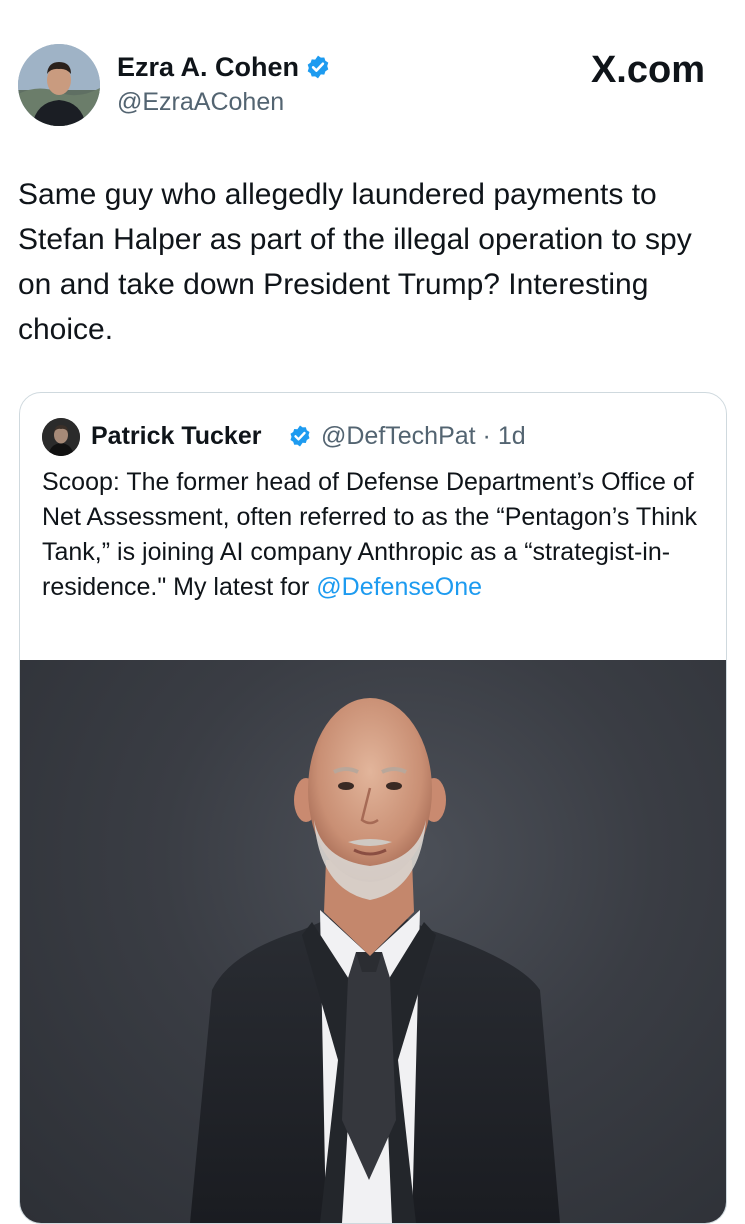 The width and height of the screenshot is (745, 1224). What do you see at coordinates (399, 587) in the screenshot?
I see `mention-link: @DefenseOne` at bounding box center [399, 587].